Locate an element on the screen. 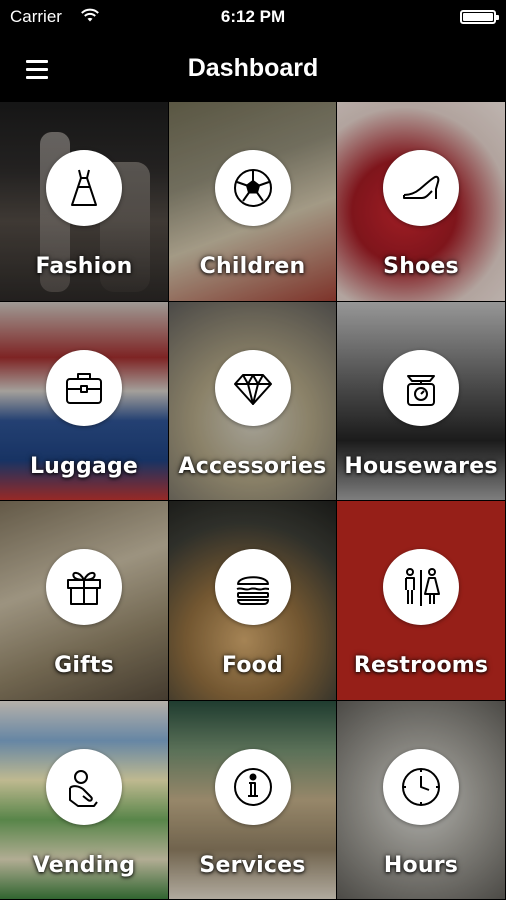 This screenshot has width=506, height=900. tile-housewares: Housewares is located at coordinates (421, 401).